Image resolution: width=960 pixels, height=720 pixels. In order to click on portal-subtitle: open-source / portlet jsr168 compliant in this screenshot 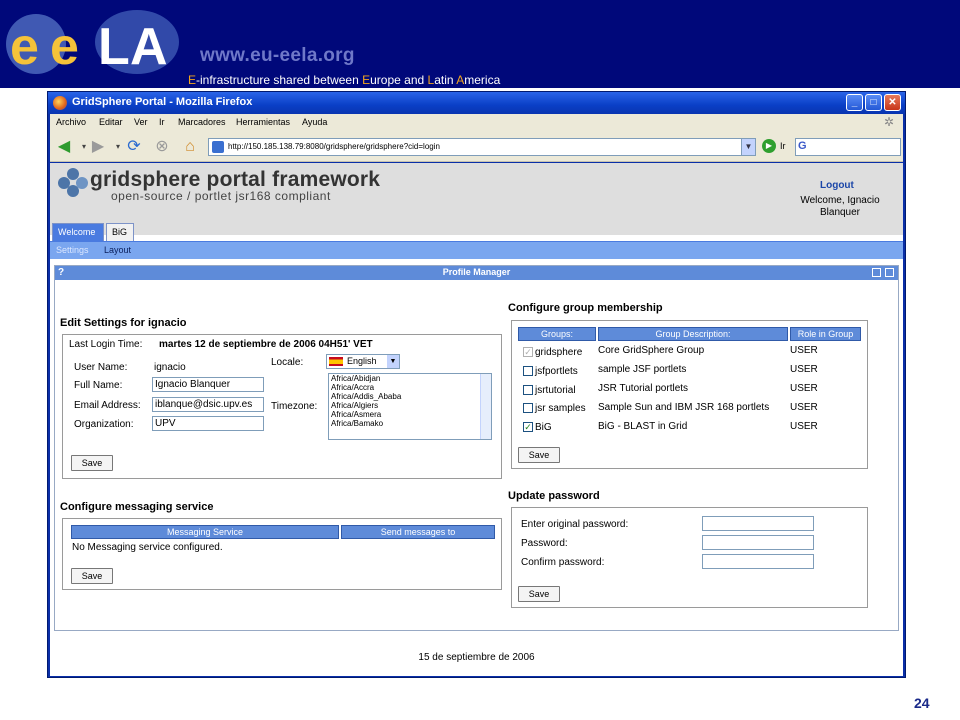, I will do `click(221, 196)`.